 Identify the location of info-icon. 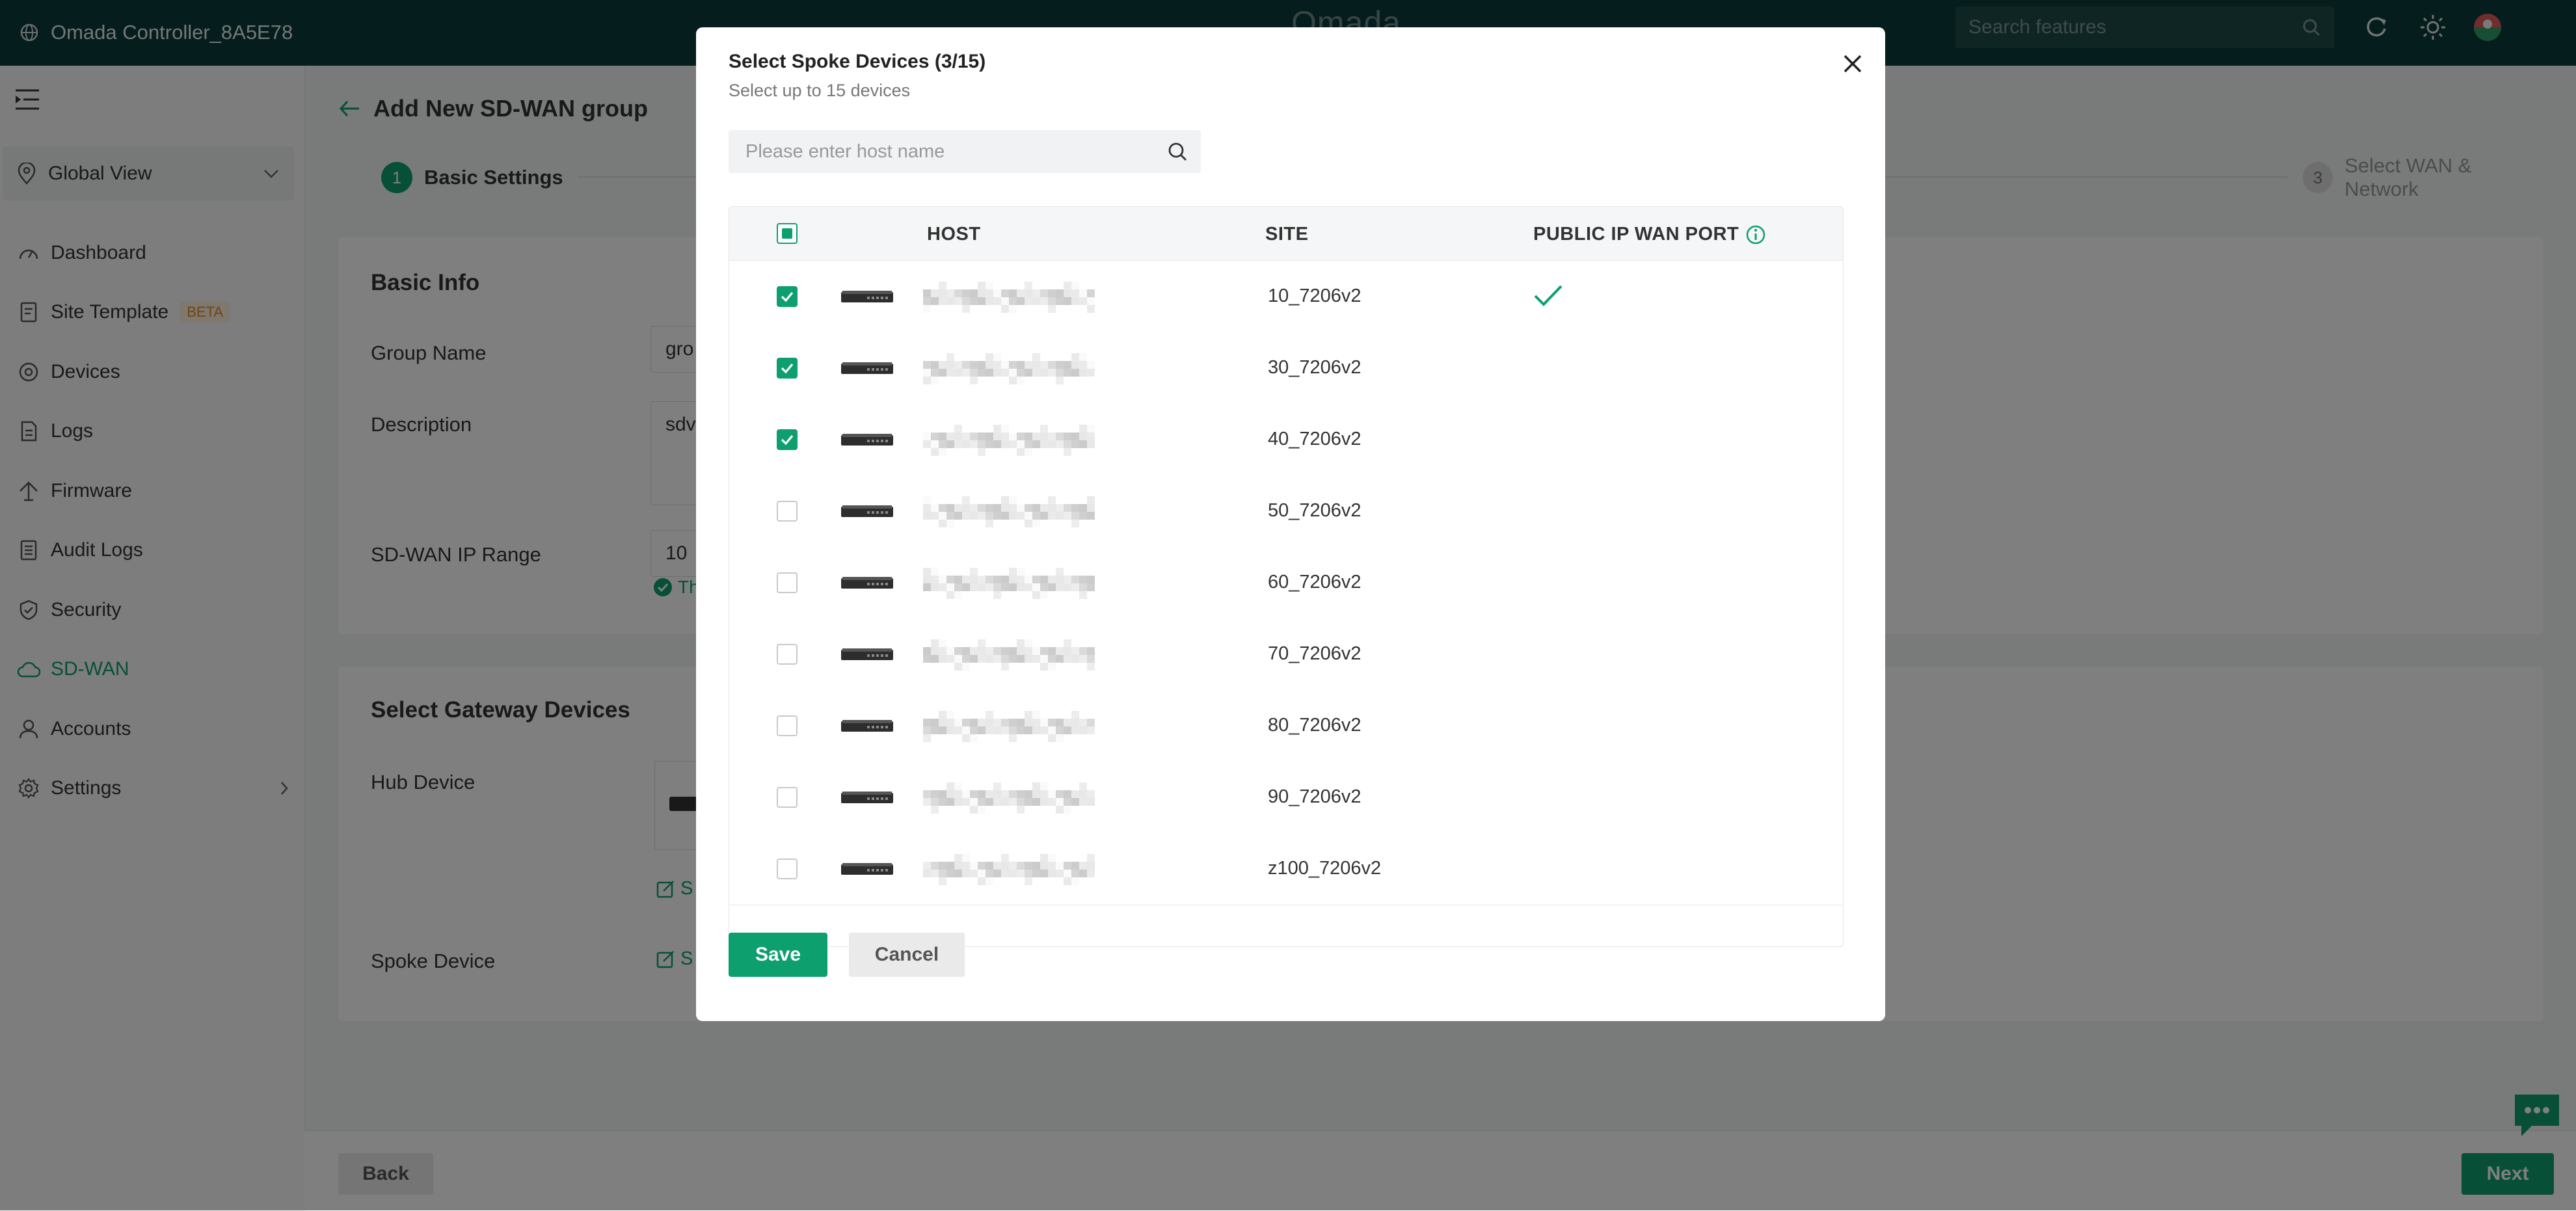
(1755, 234).